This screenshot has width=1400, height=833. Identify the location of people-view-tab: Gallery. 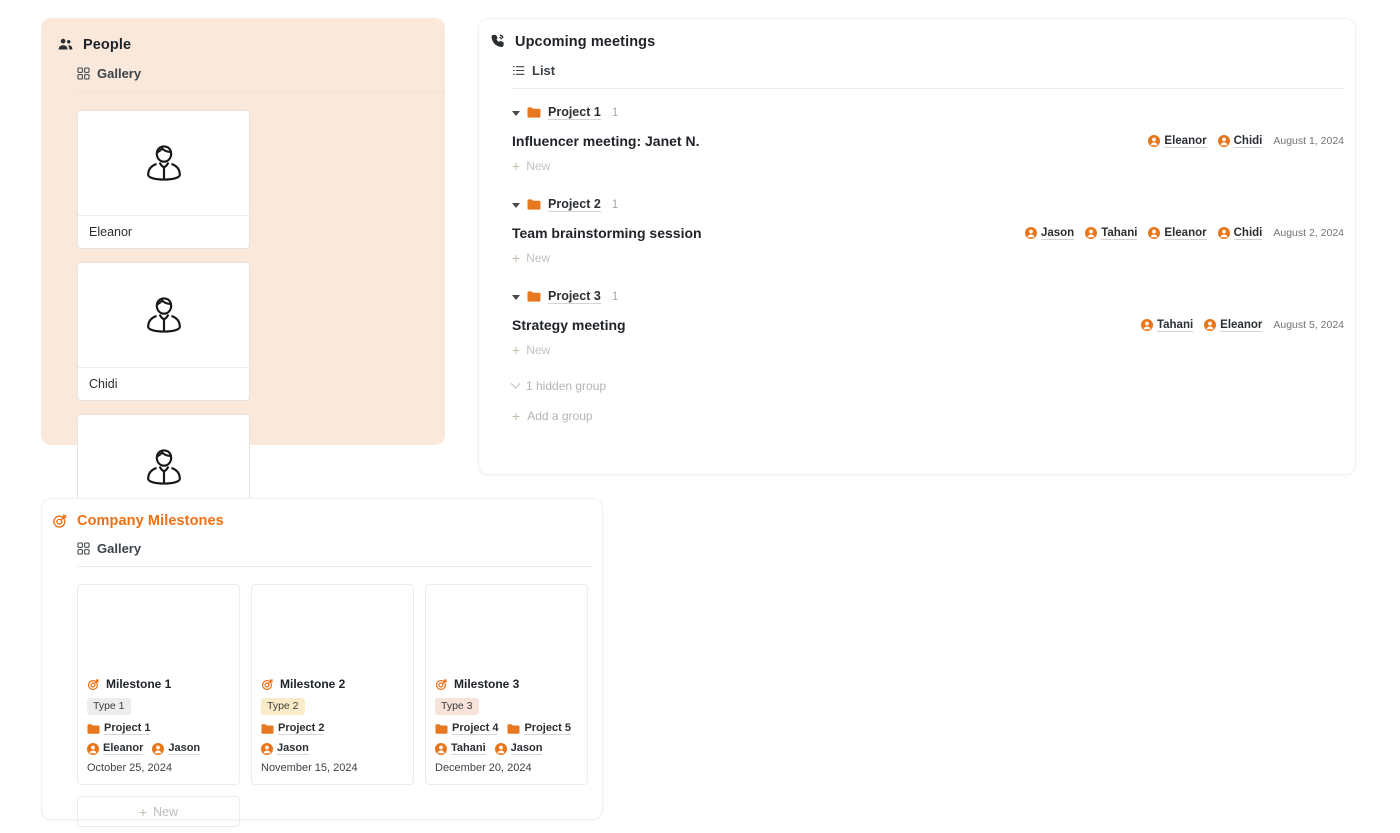
(261, 73).